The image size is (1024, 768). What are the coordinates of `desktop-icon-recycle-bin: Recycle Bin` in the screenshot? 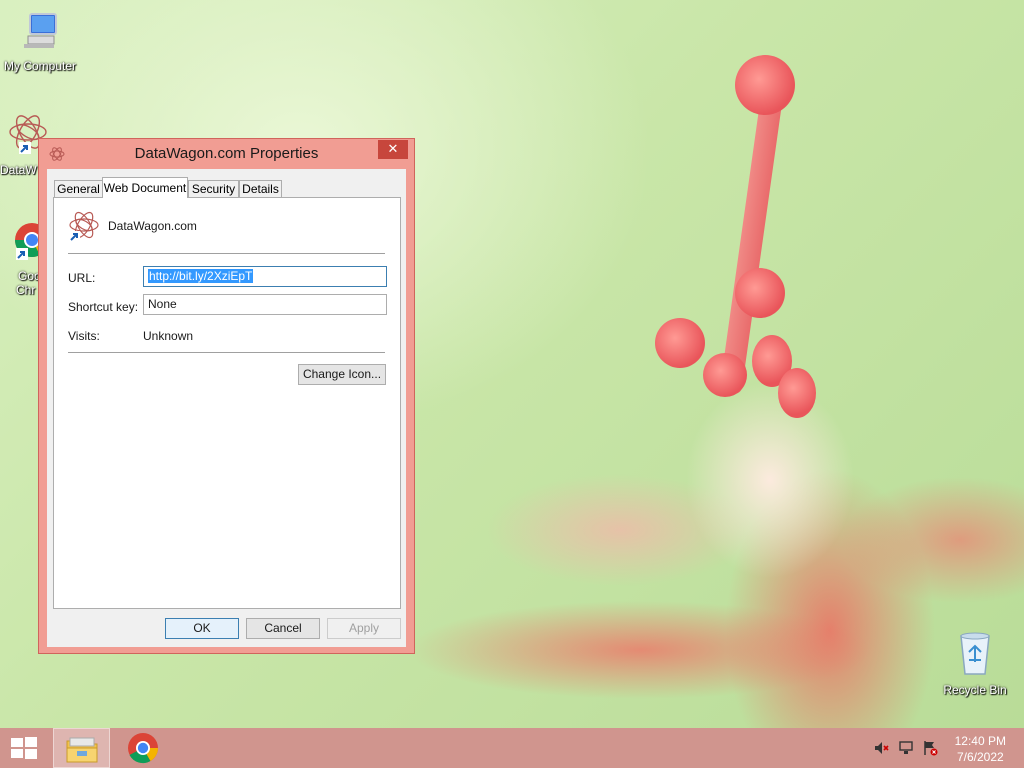 It's located at (975, 663).